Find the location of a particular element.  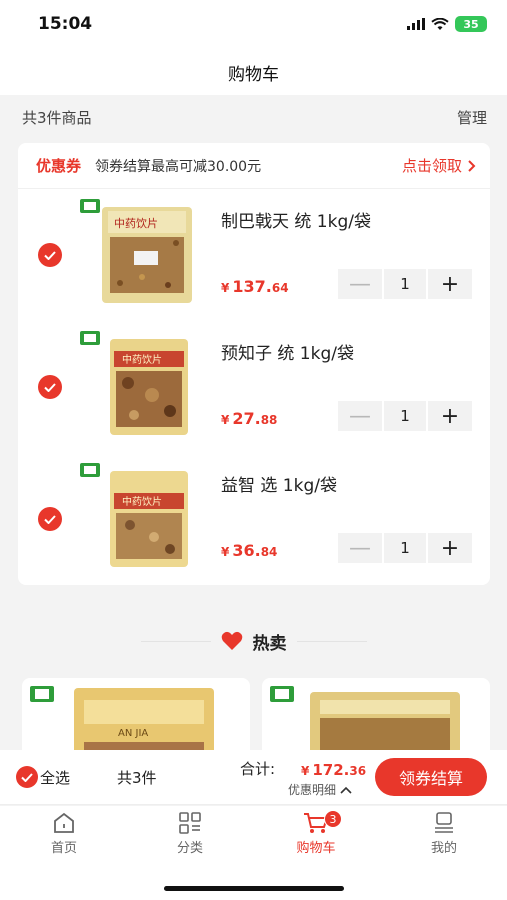

wifi-icon is located at coordinates (440, 23).